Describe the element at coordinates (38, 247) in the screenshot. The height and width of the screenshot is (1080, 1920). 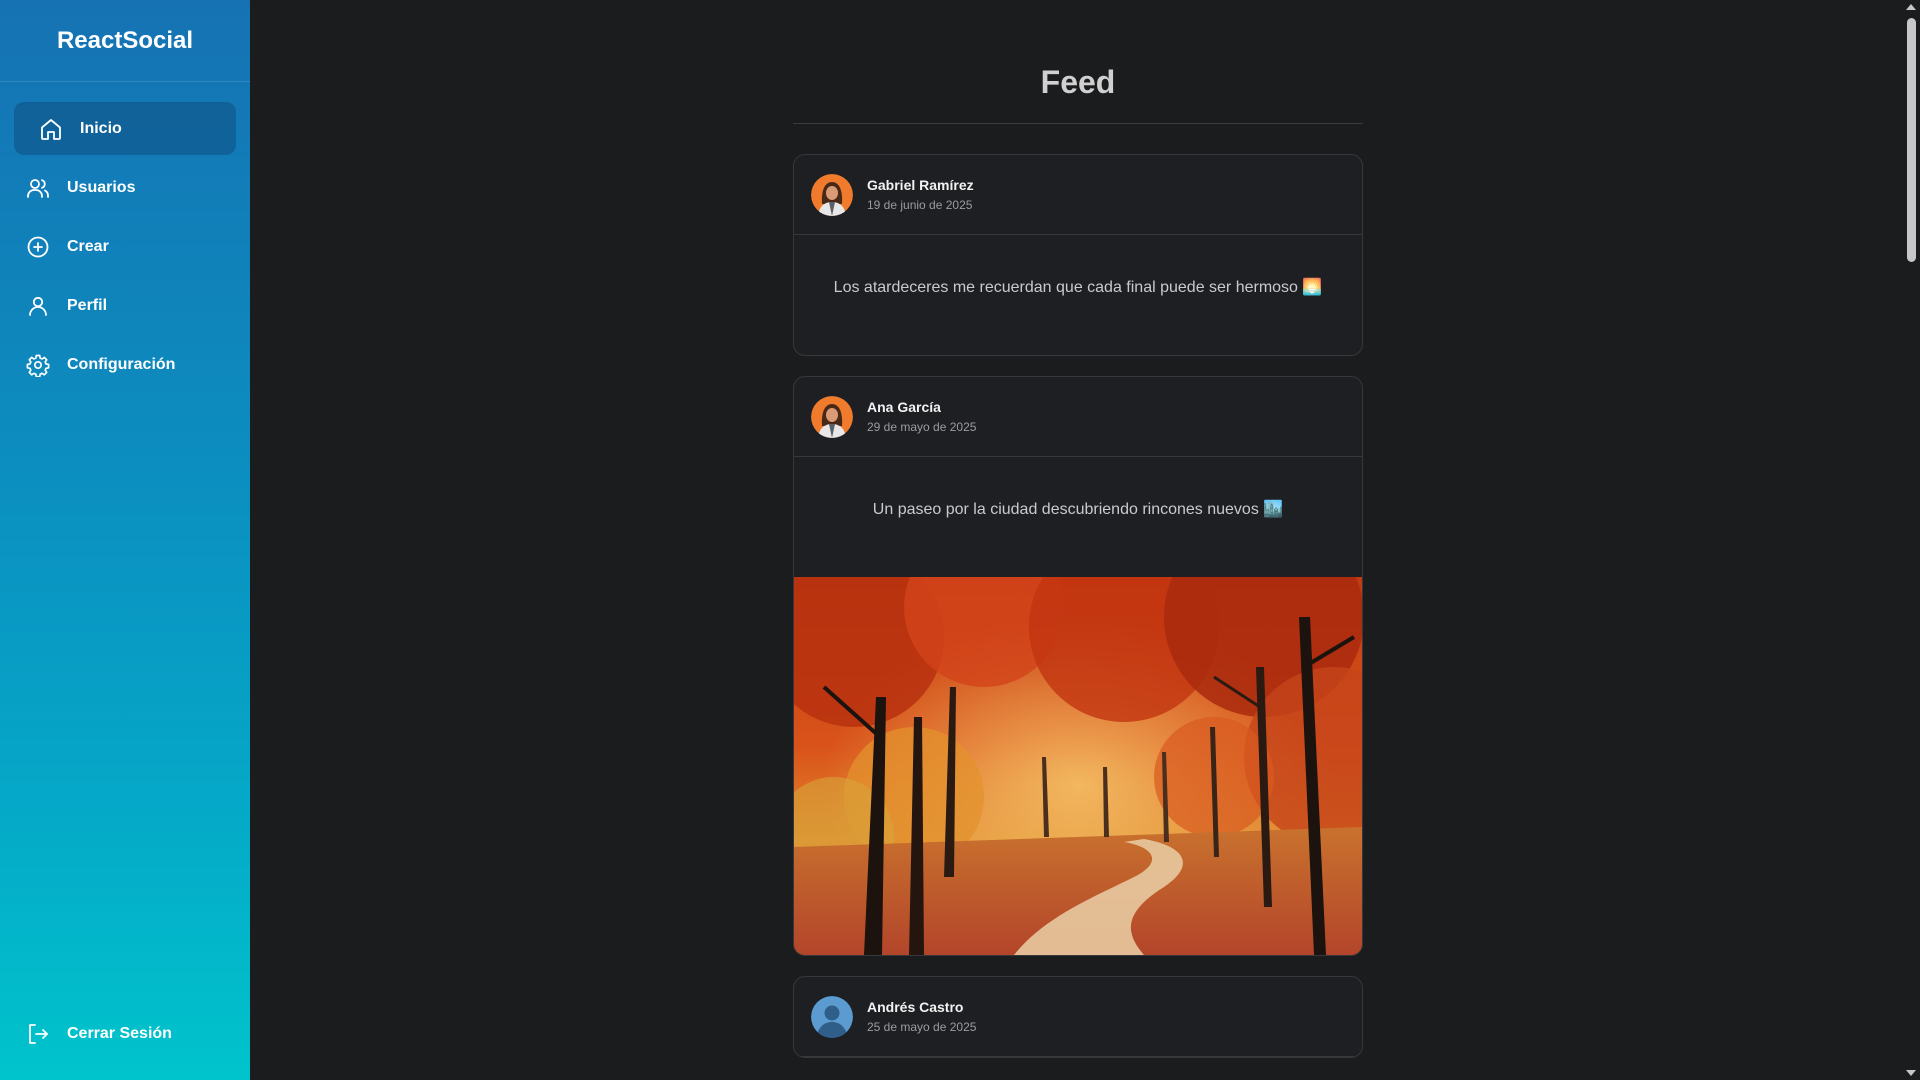
I see `plus-circle-icon` at that location.